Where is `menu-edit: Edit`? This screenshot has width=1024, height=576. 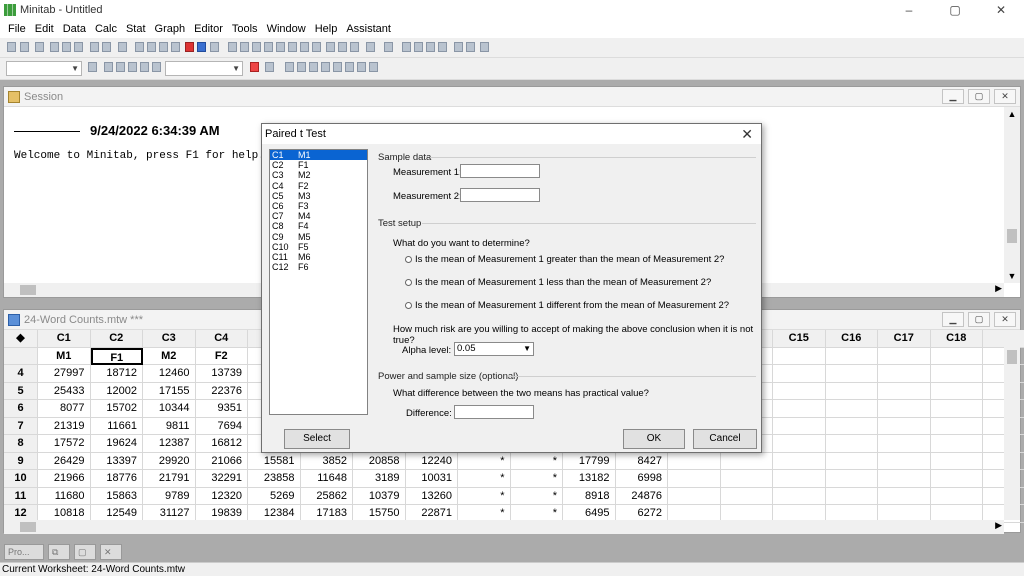
menu-edit: Edit is located at coordinates (44, 29).